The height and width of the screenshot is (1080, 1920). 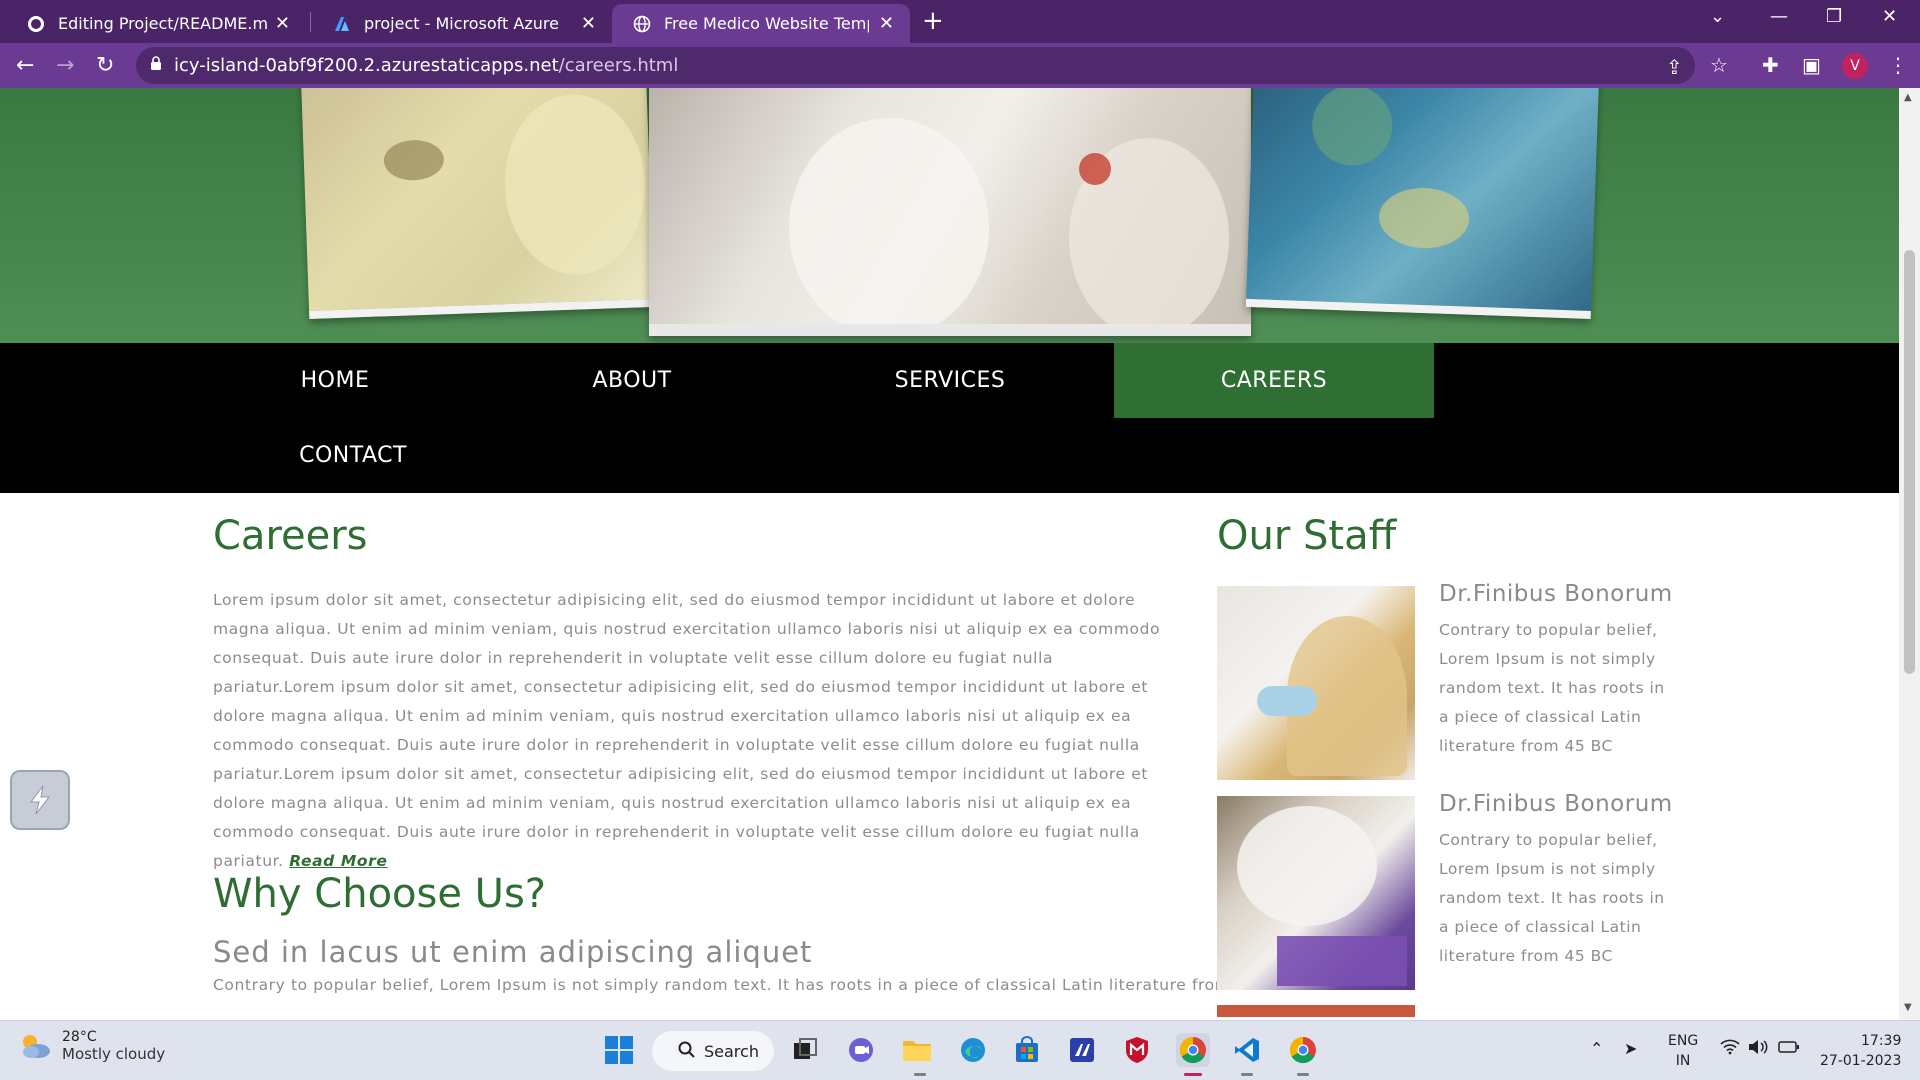 I want to click on weather-widget: 28°C Mostly cloudy, so click(x=91, y=1046).